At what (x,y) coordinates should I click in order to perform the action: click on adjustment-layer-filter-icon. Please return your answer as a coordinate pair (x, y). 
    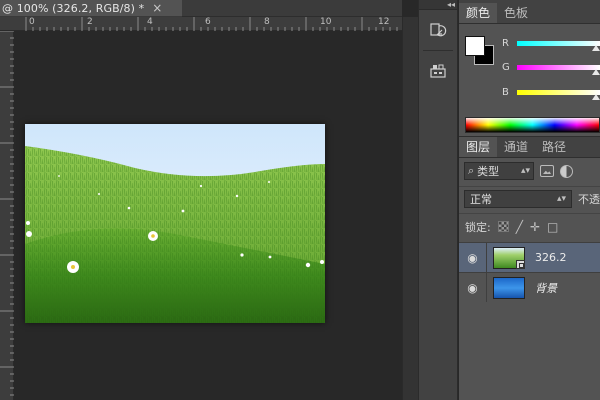
    Looking at the image, I should click on (566, 171).